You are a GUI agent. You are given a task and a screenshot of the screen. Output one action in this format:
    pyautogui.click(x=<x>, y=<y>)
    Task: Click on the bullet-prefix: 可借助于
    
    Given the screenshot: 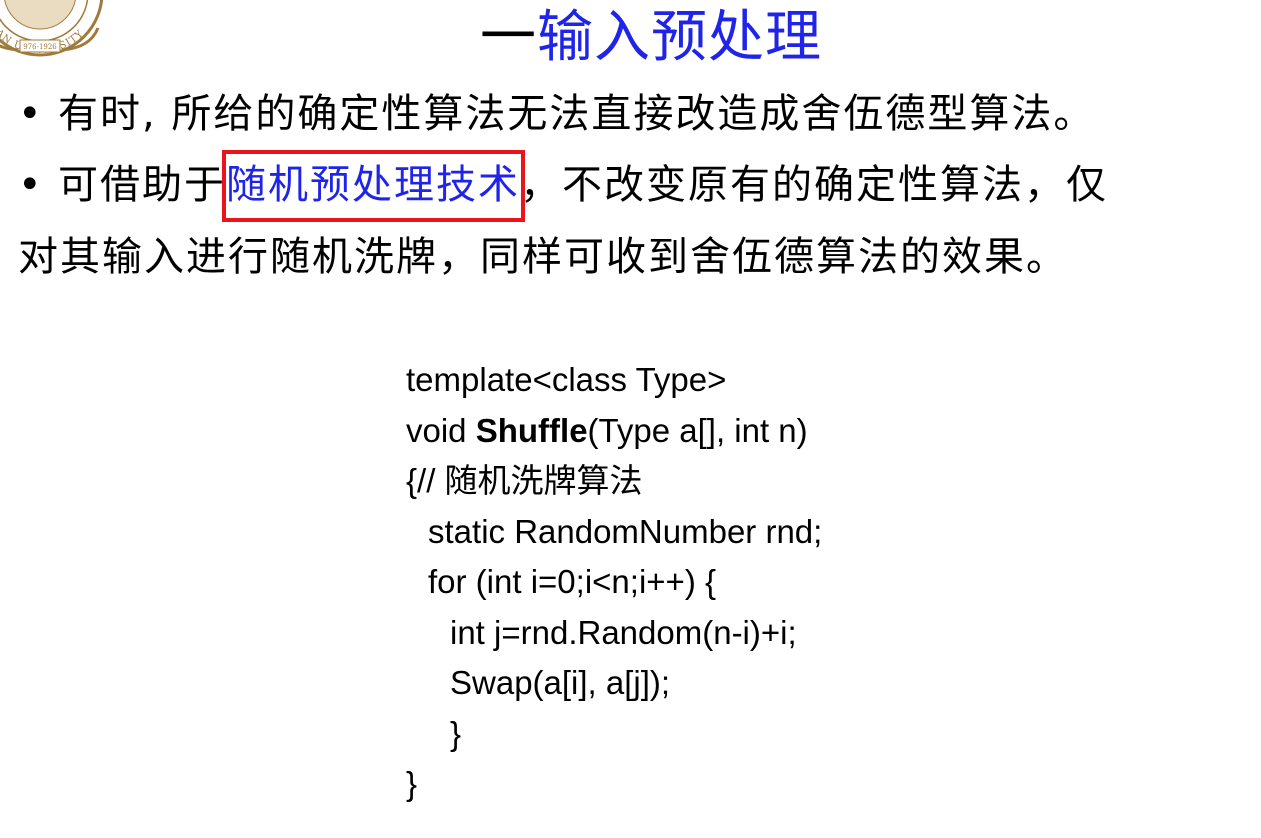 What is the action you would take?
    pyautogui.click(x=142, y=185)
    